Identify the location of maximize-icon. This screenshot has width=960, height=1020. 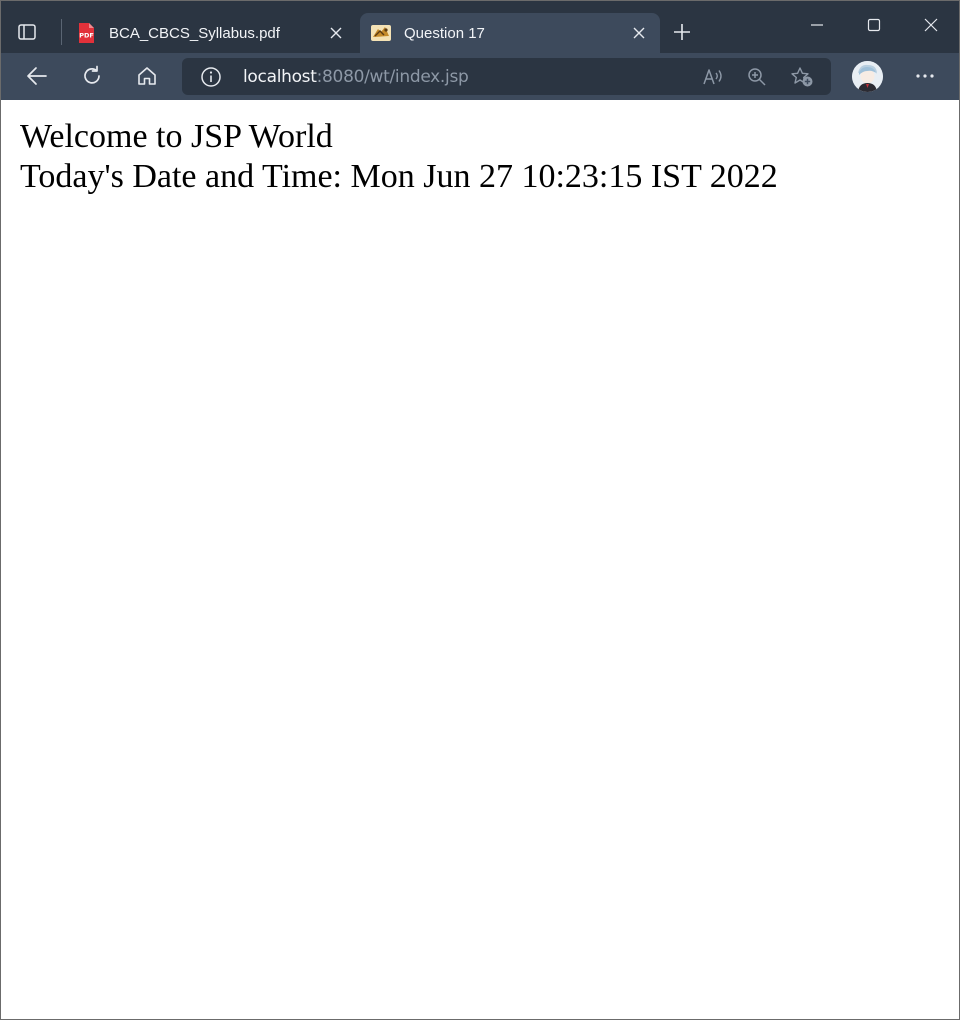
(874, 25).